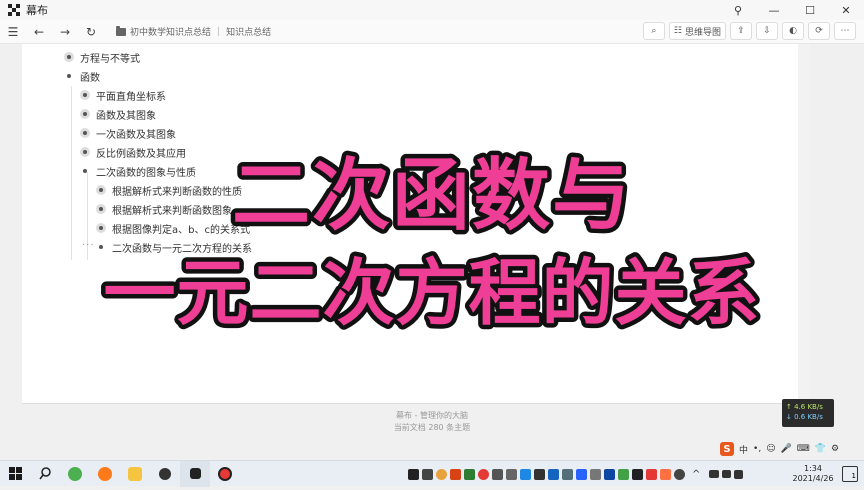  What do you see at coordinates (172, 209) in the screenshot?
I see `outline-item-text: 根据解析式来判断函数图象` at bounding box center [172, 209].